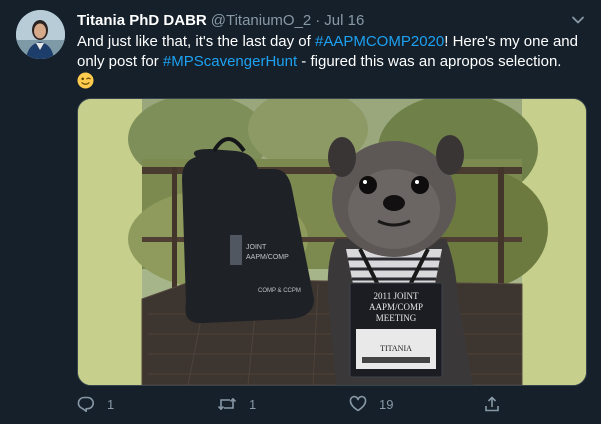  What do you see at coordinates (492, 404) in the screenshot?
I see `share-icon` at bounding box center [492, 404].